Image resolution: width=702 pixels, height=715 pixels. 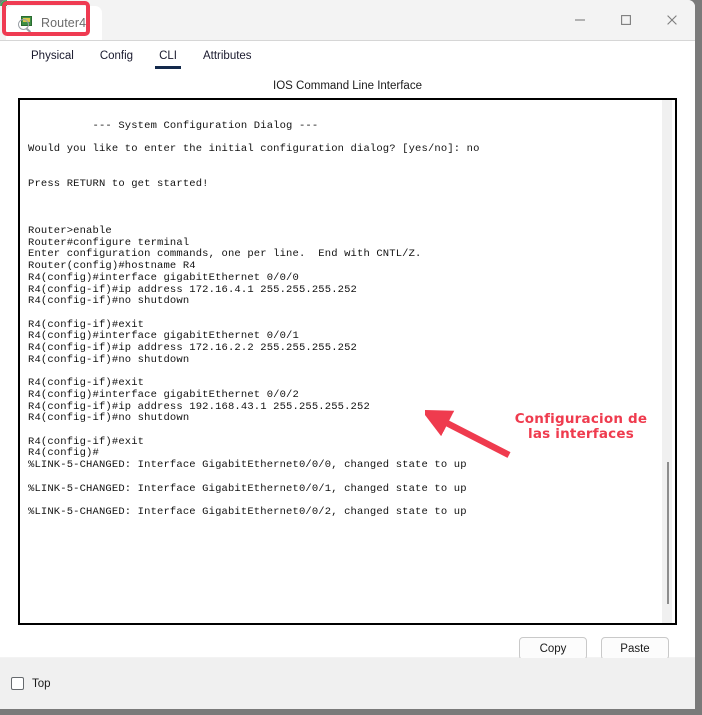 I want to click on window-tab-strip: Router4, so click(x=51, y=20).